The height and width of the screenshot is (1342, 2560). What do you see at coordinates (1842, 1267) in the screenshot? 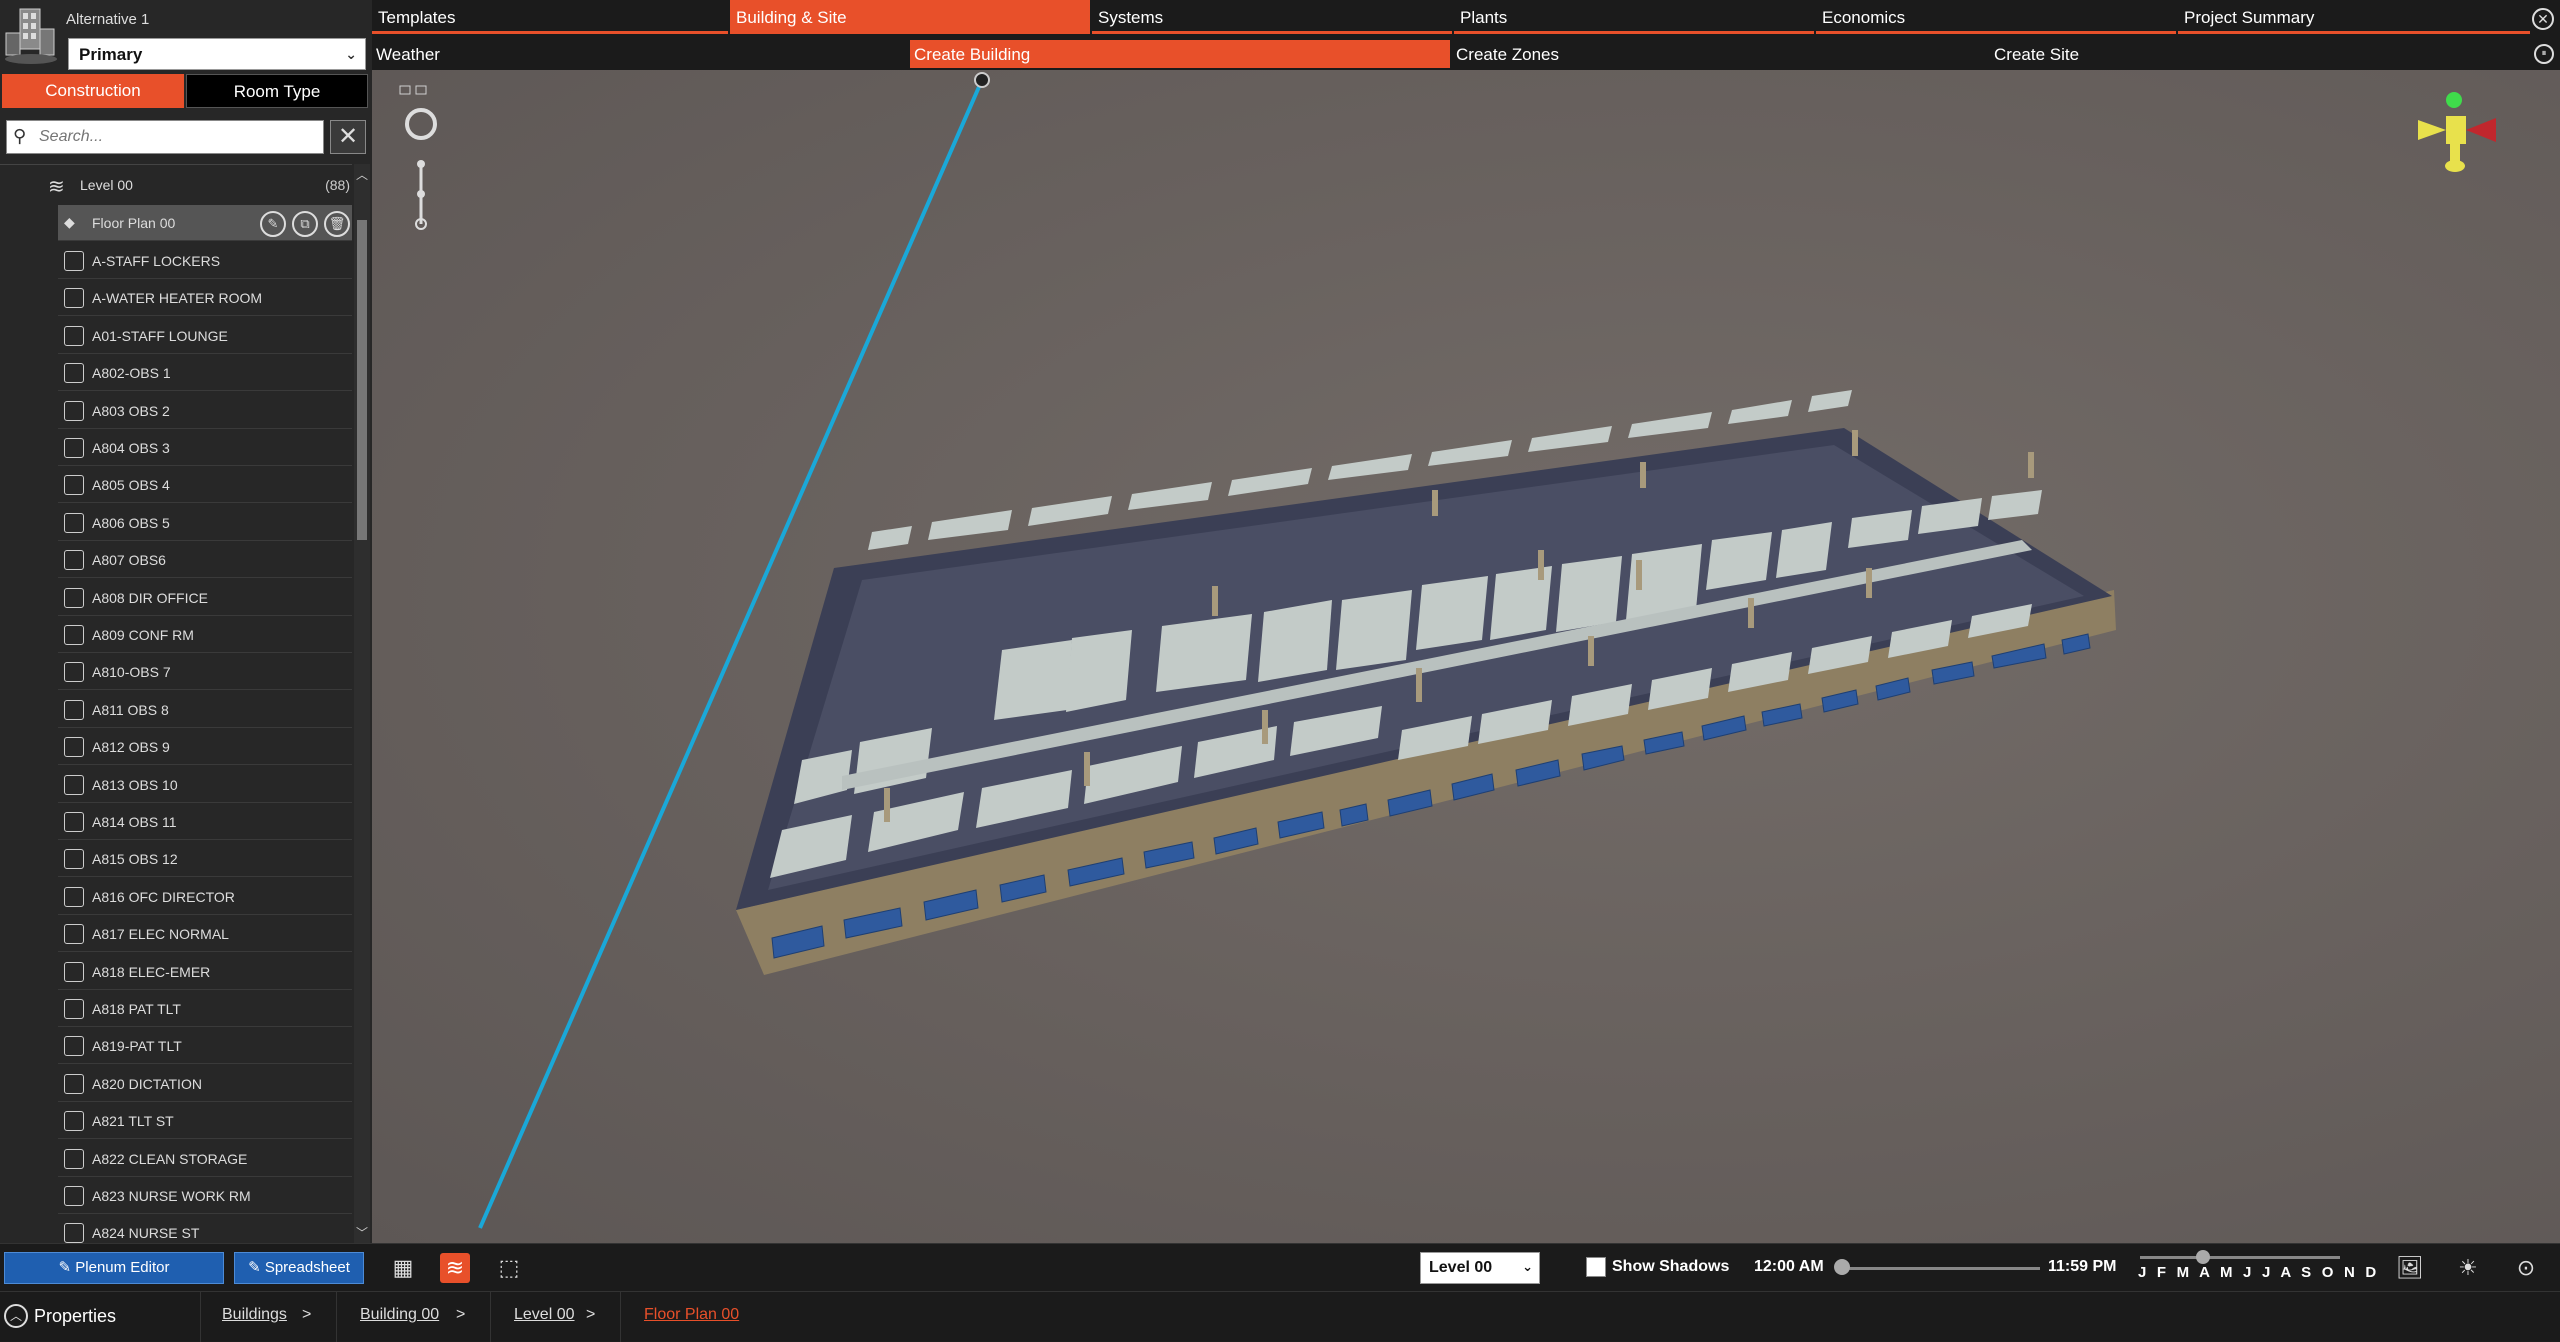
I see `time-slider-handle` at bounding box center [1842, 1267].